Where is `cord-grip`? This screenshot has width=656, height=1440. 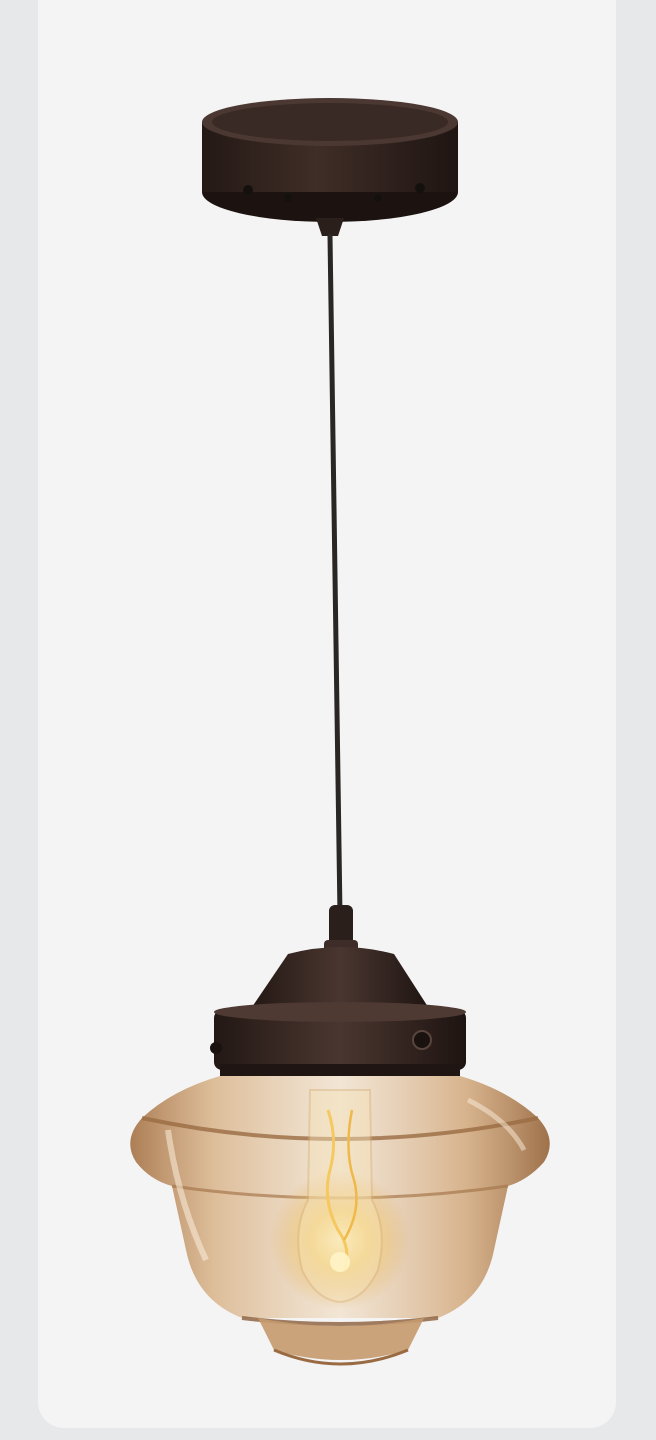
cord-grip is located at coordinates (341, 929).